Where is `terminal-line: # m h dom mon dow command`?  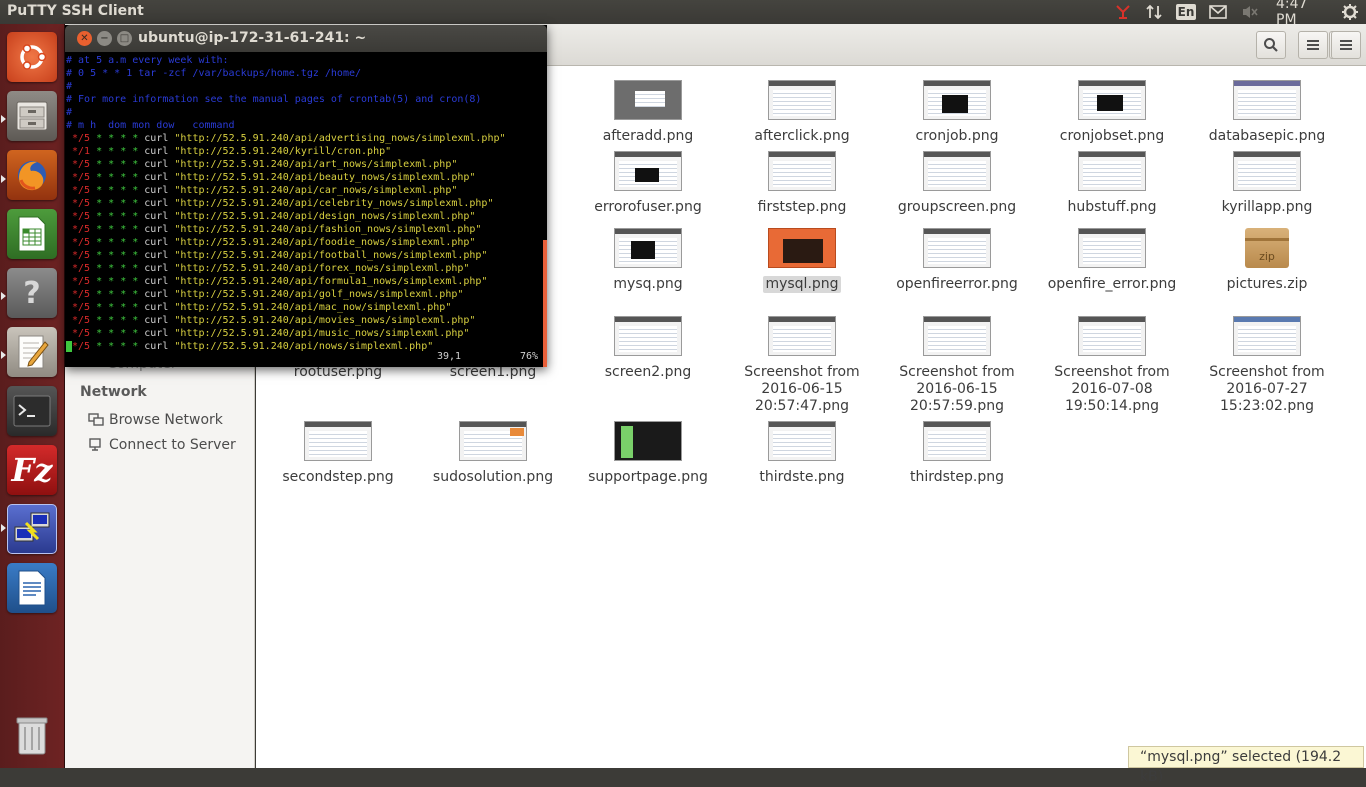
terminal-line: # m h dom mon dow command is located at coordinates (306, 125).